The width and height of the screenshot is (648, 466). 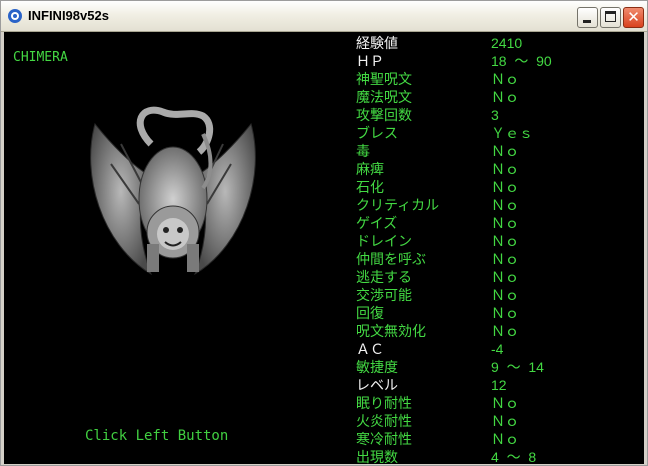 I want to click on stat-label: 火炎耐性, so click(x=384, y=421).